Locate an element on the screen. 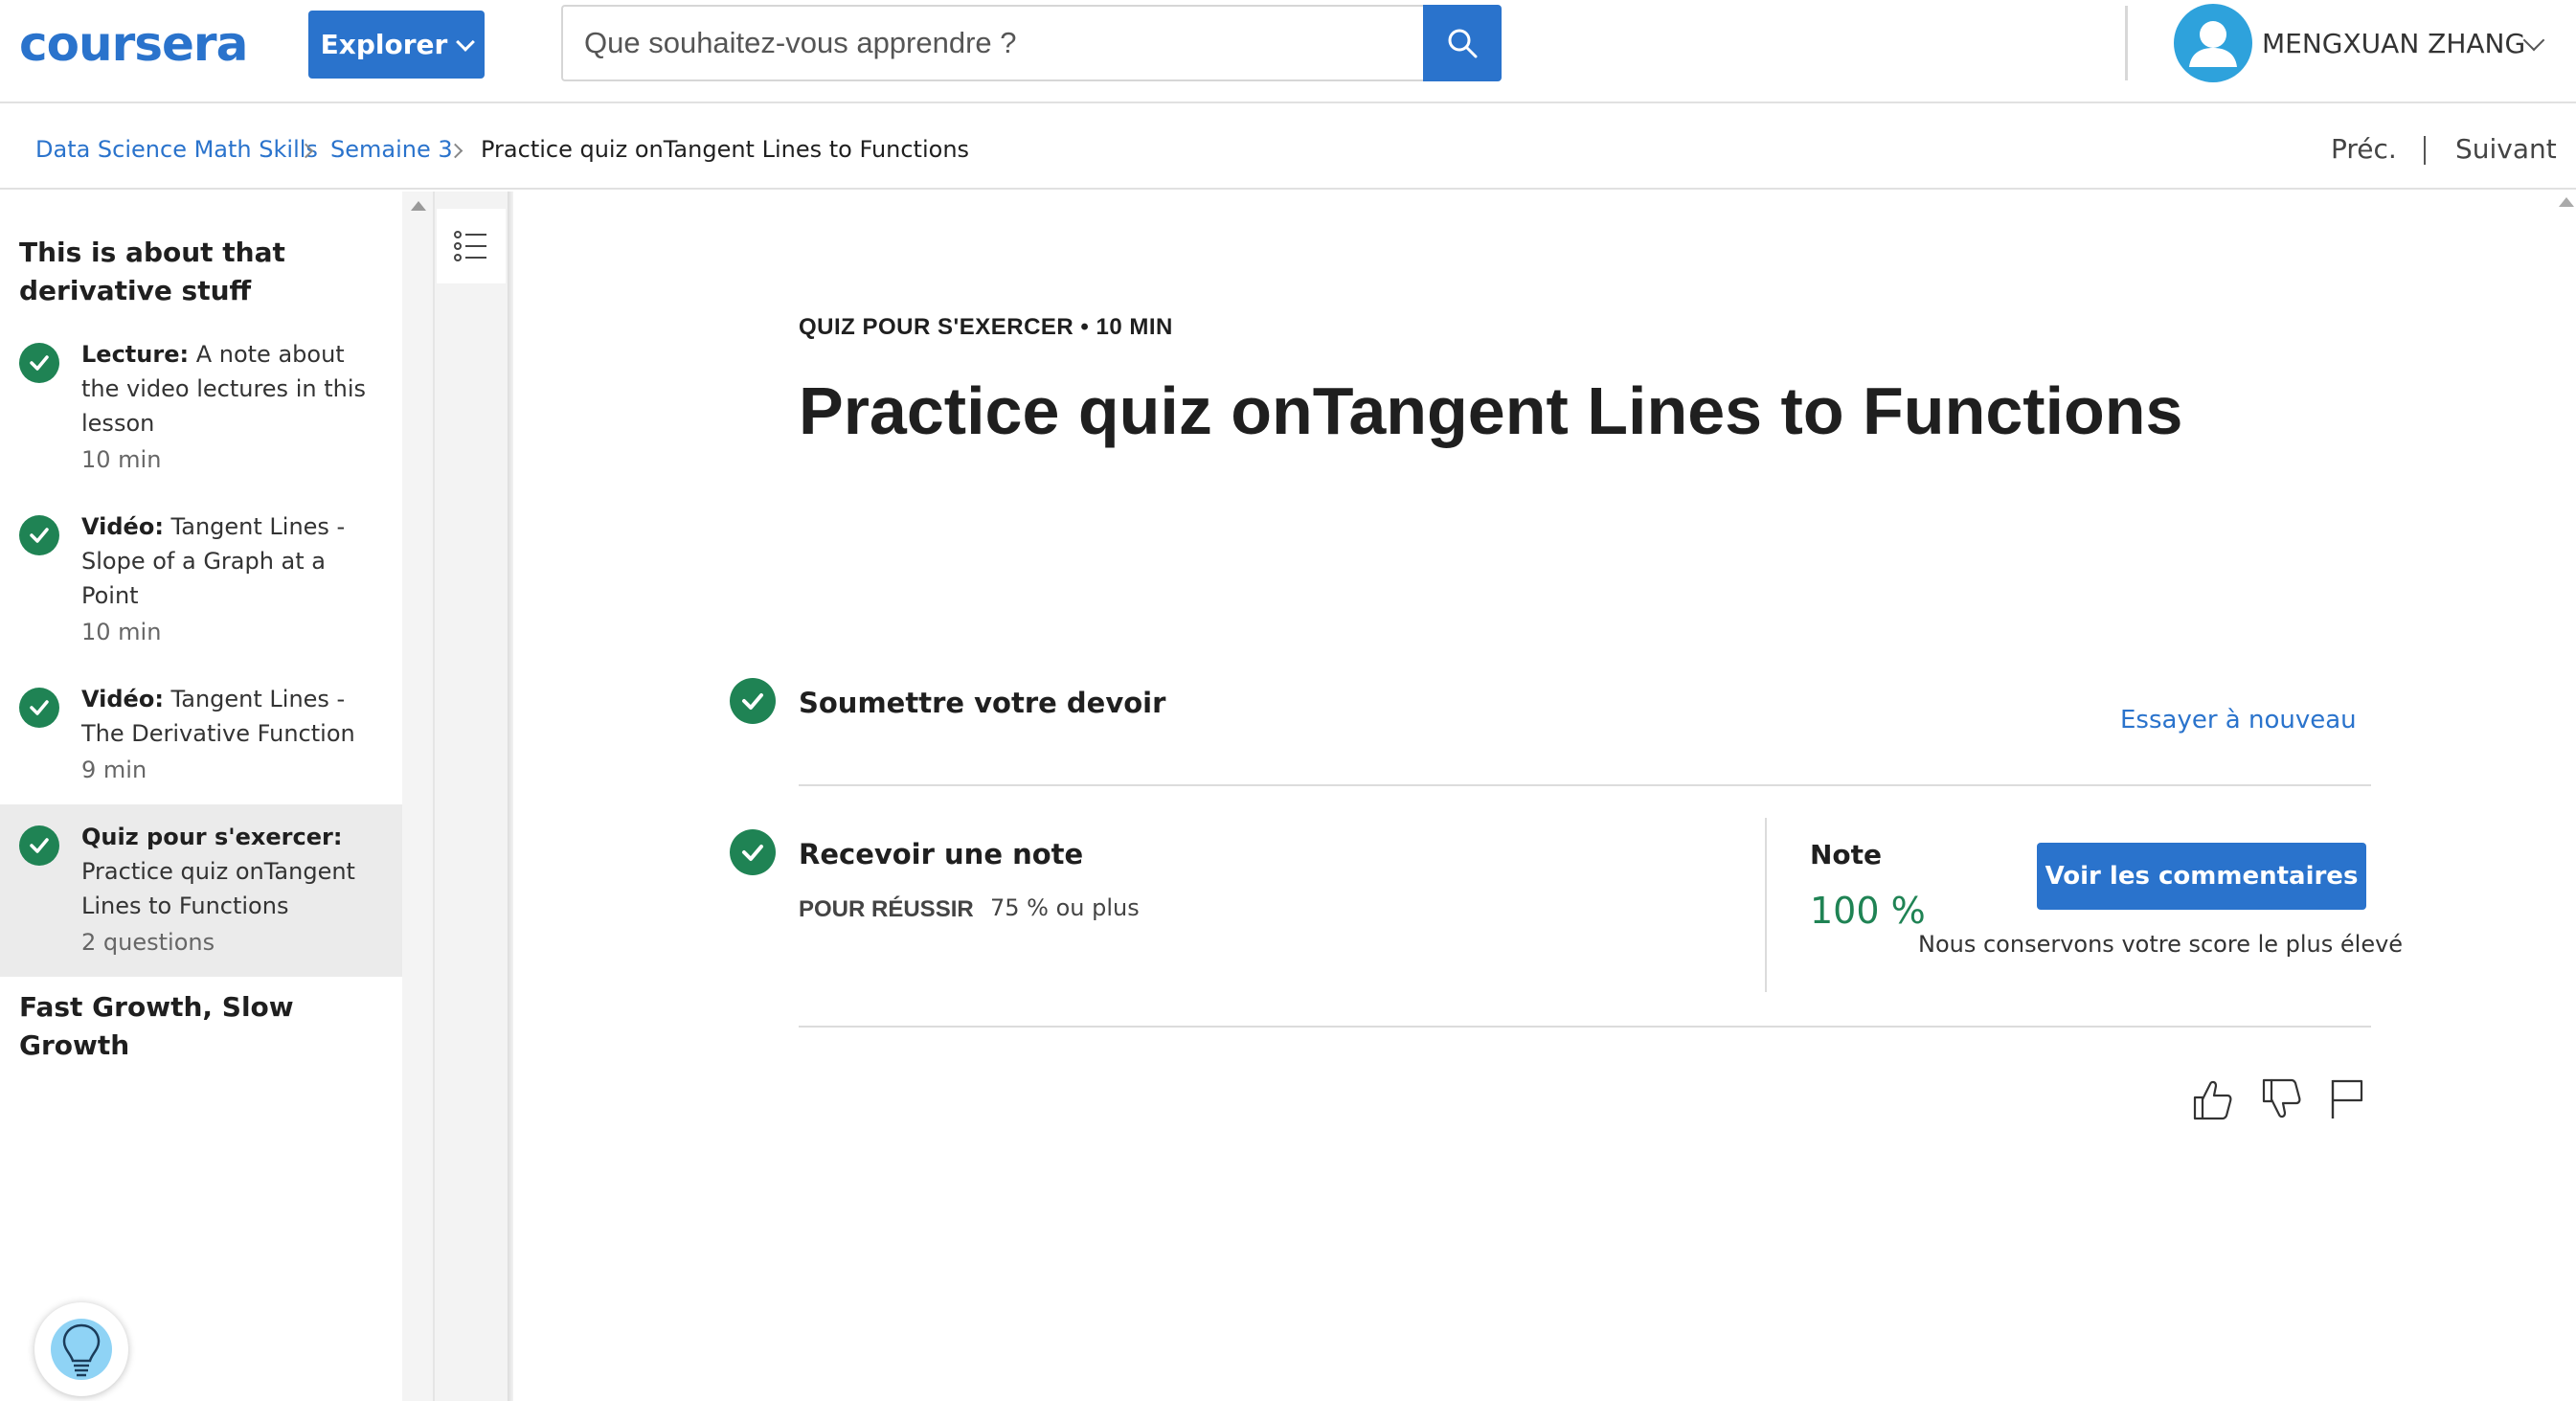 This screenshot has height=1401, width=2576. thumbs-down-icon is located at coordinates (2281, 1098).